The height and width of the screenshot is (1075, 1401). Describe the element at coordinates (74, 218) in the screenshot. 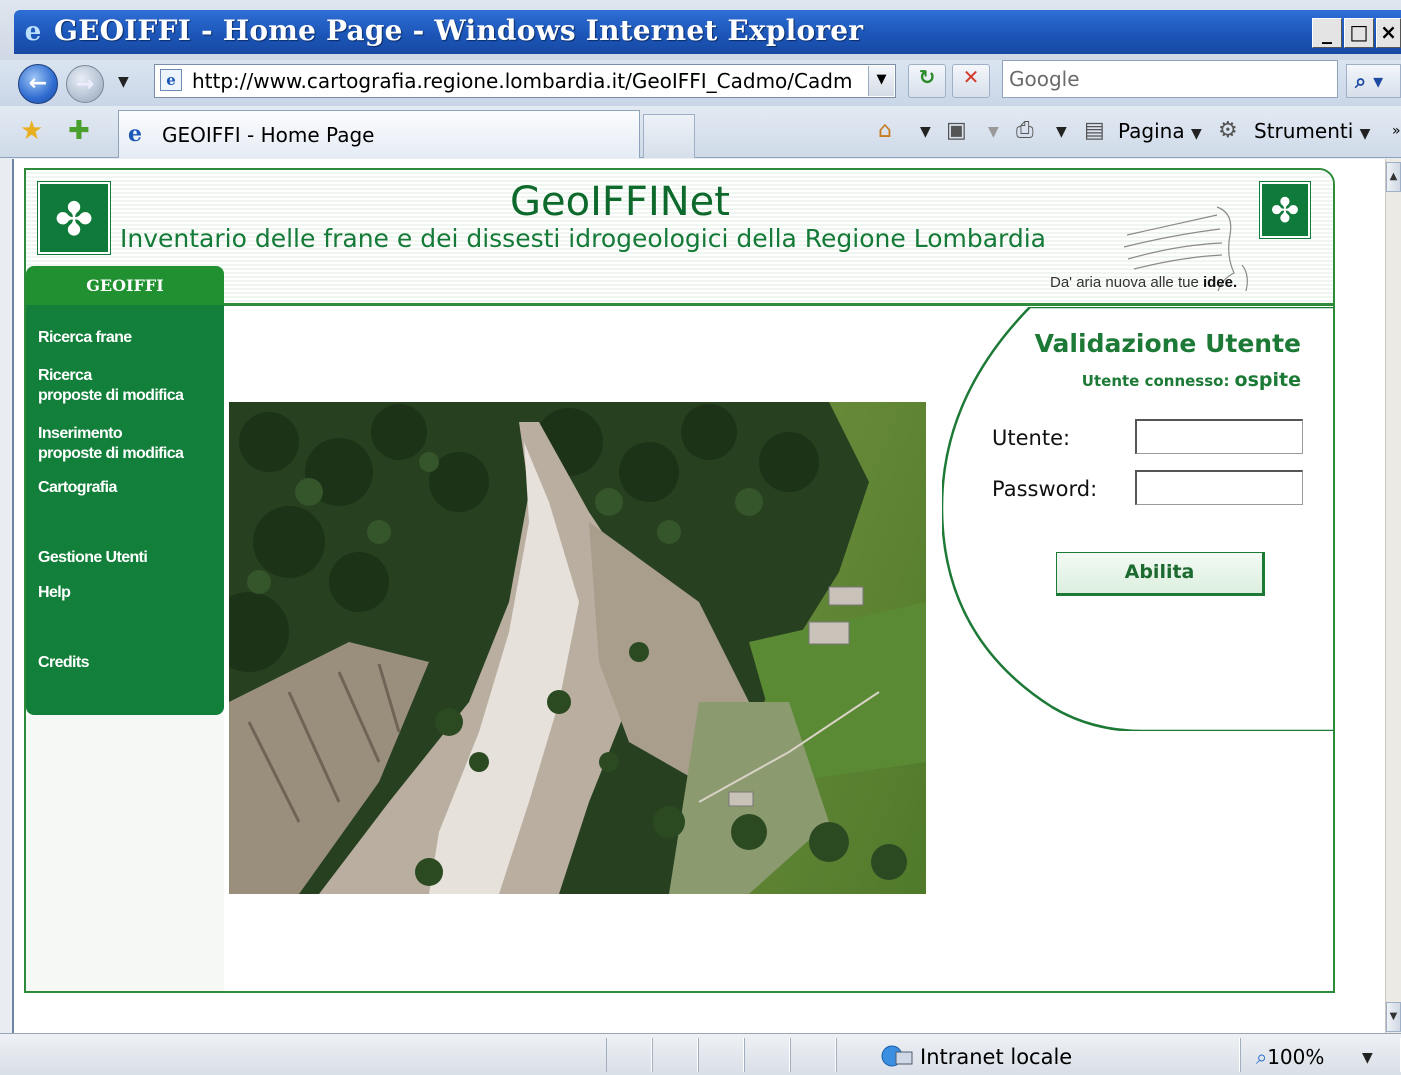

I see `lombardia-rose-logo: ✤` at that location.